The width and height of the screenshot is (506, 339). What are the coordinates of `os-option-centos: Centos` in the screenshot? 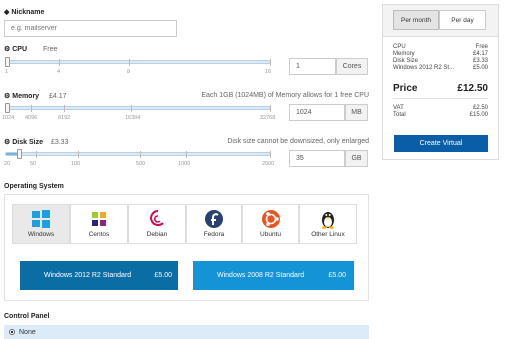 It's located at (99, 224).